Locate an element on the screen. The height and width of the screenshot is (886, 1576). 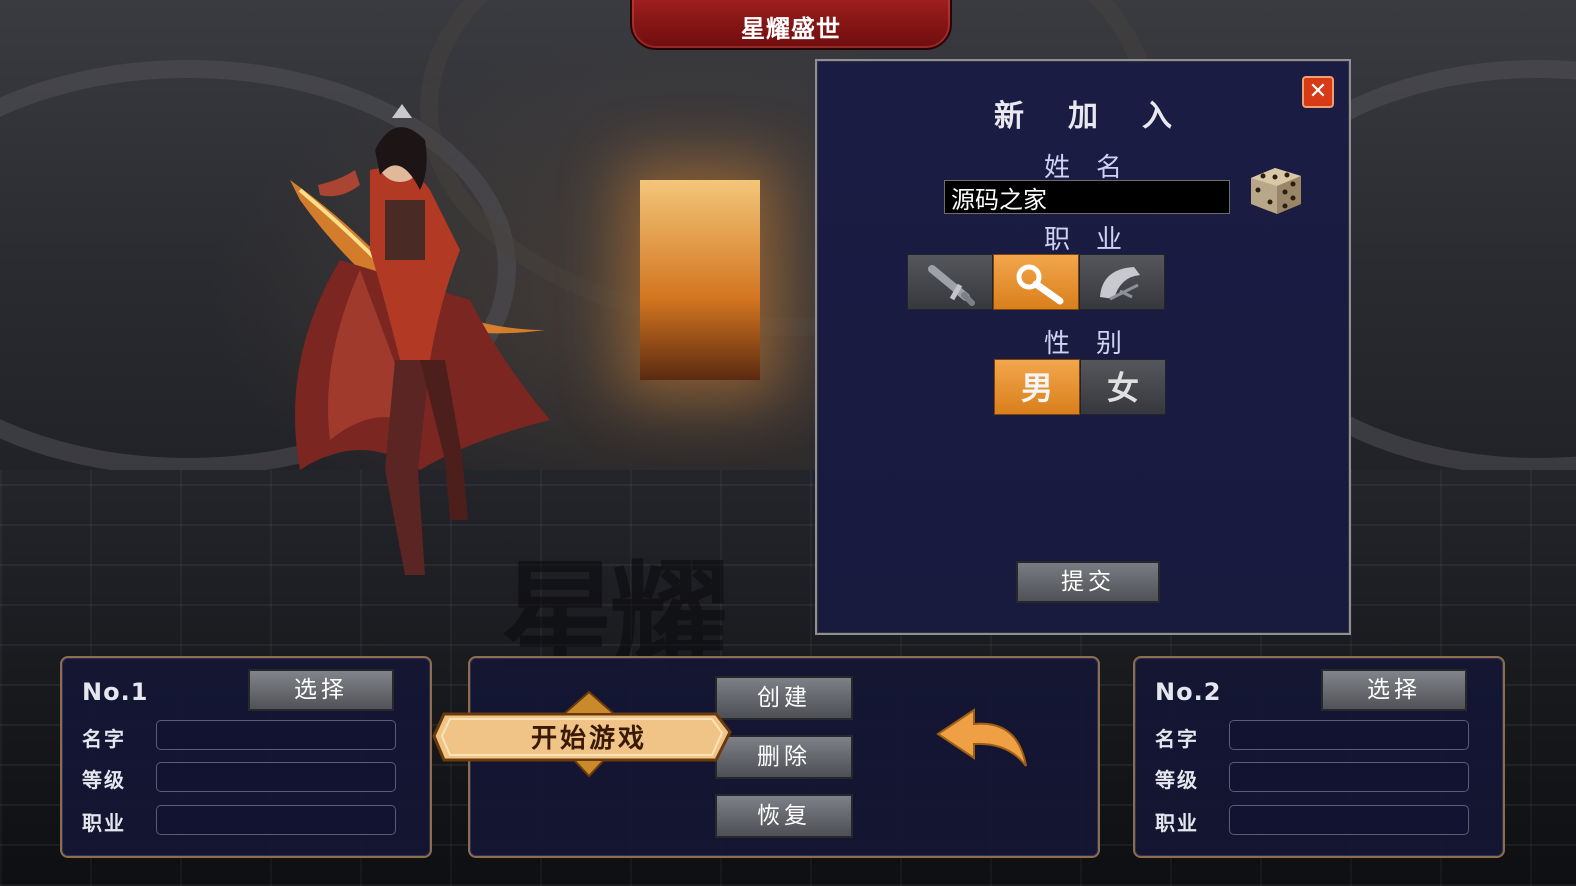
class-option-warrior is located at coordinates (950, 282).